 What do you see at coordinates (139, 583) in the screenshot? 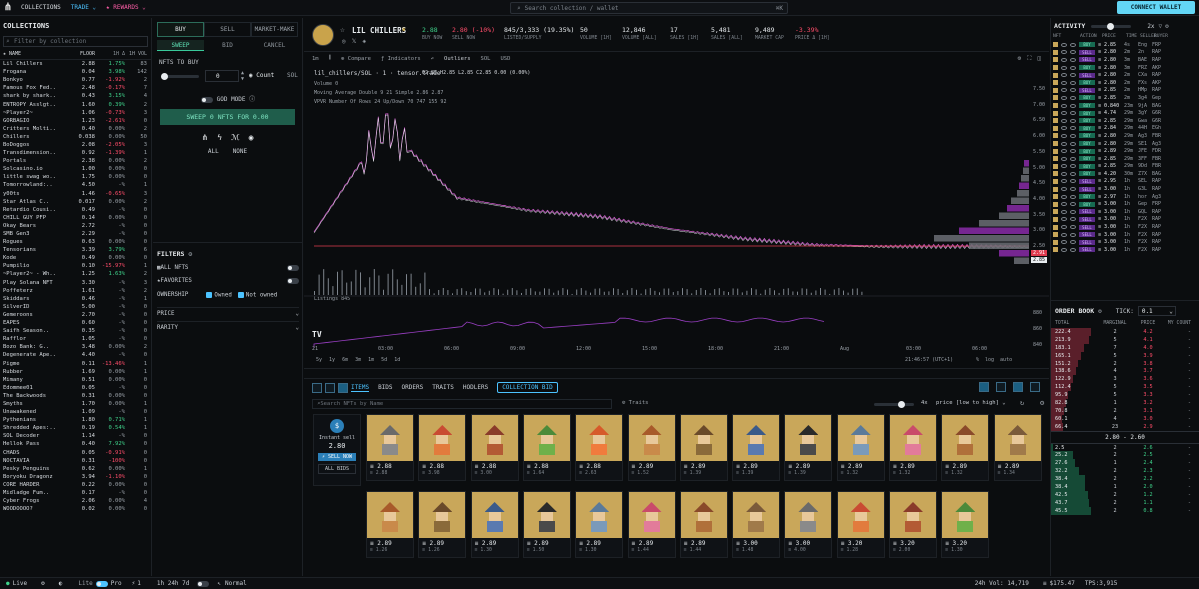
I see `priority-fee-value: 1` at bounding box center [139, 583].